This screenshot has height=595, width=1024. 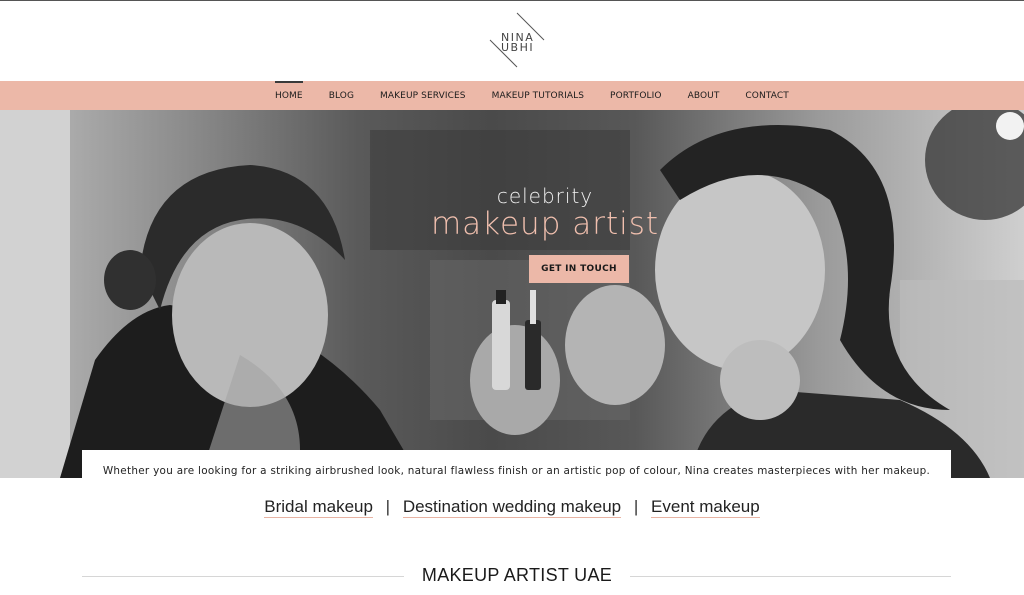 What do you see at coordinates (289, 95) in the screenshot?
I see `nav-item-home: HOME` at bounding box center [289, 95].